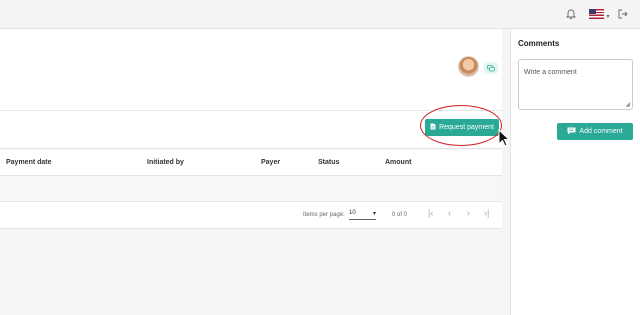 The height and width of the screenshot is (315, 640). What do you see at coordinates (270, 162) in the screenshot?
I see `column-header: Payer` at bounding box center [270, 162].